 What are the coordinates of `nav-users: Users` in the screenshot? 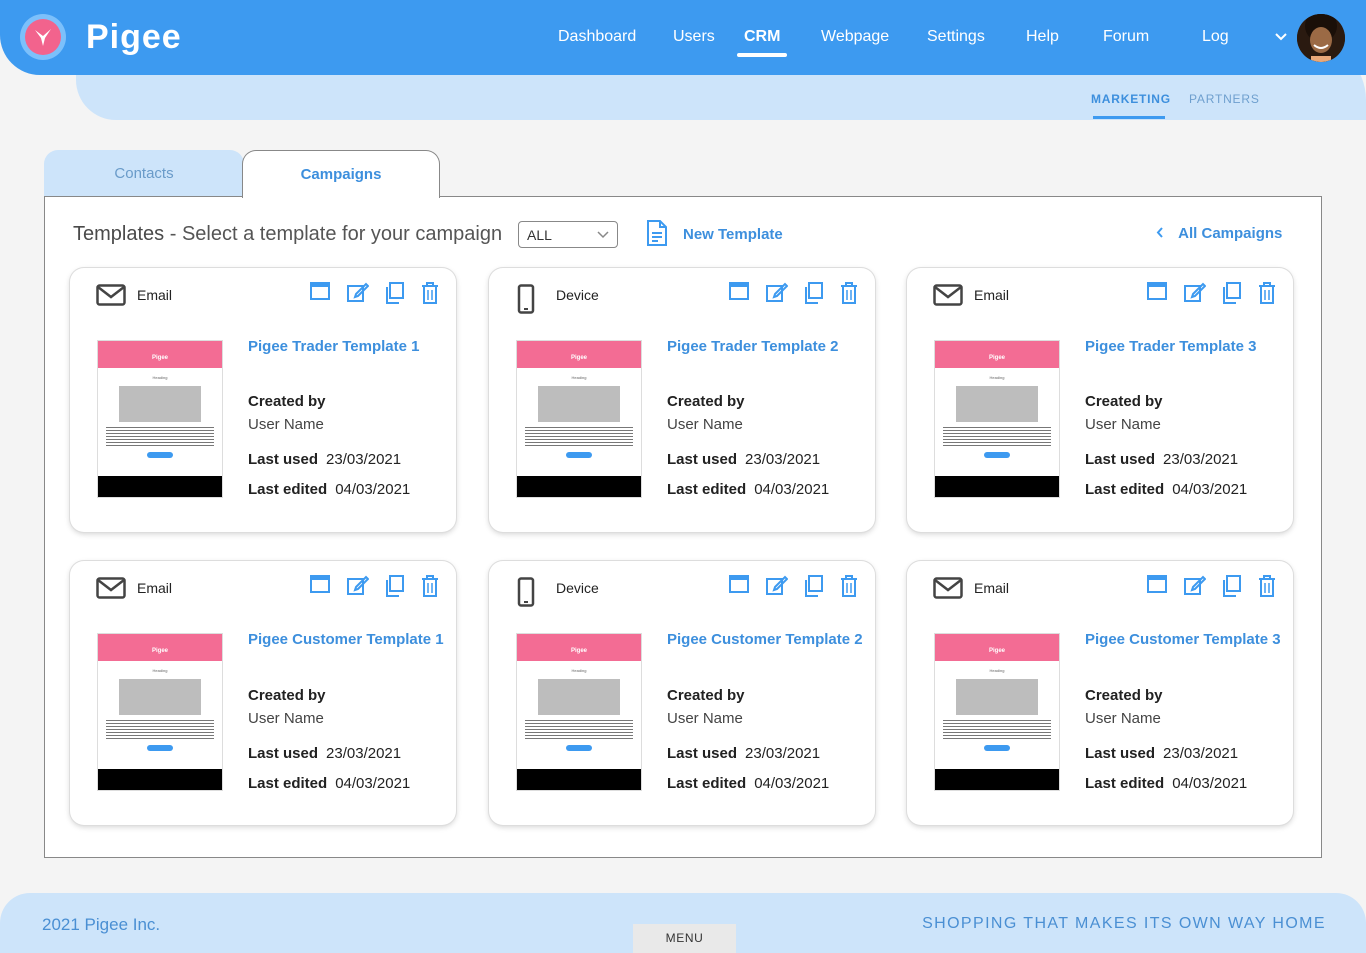 It's located at (694, 37).